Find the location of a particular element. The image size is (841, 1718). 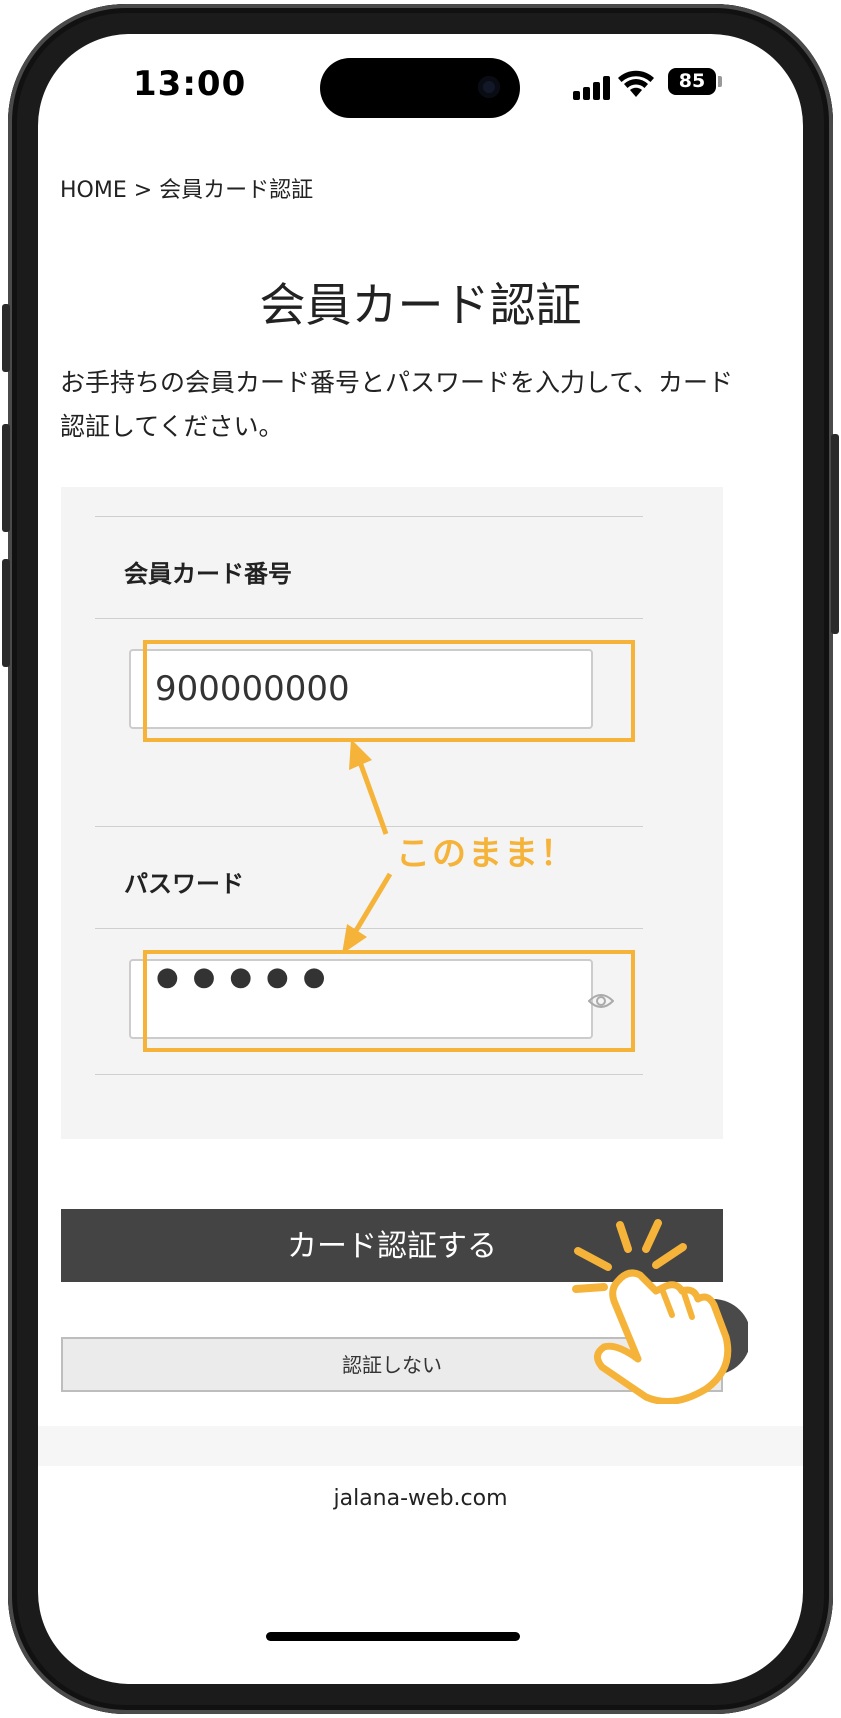

annotation-text: このまま！ is located at coordinates (486, 854).